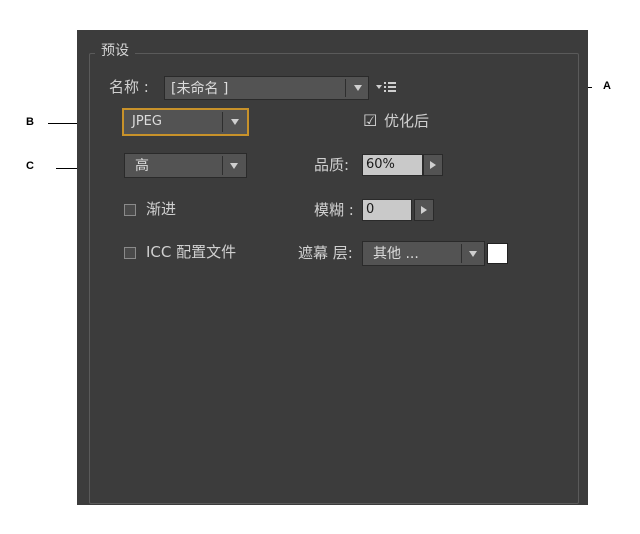  I want to click on format-dropdown: JPEG, so click(185, 122).